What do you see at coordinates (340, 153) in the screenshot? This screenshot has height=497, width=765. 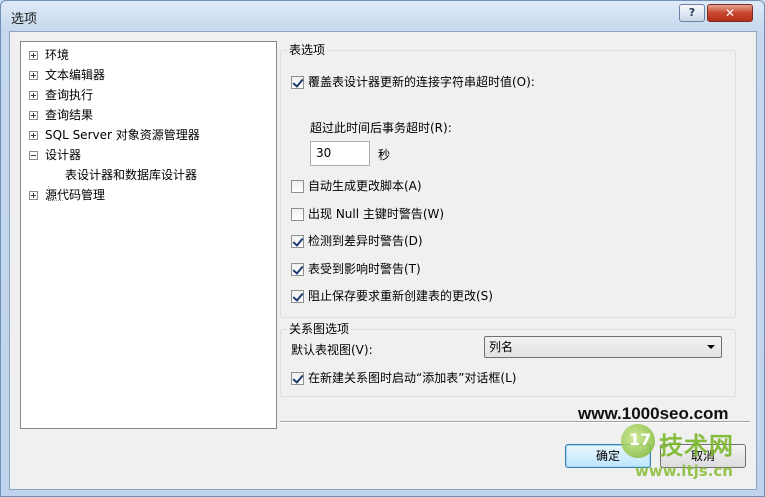 I see `timeout-input: 30` at bounding box center [340, 153].